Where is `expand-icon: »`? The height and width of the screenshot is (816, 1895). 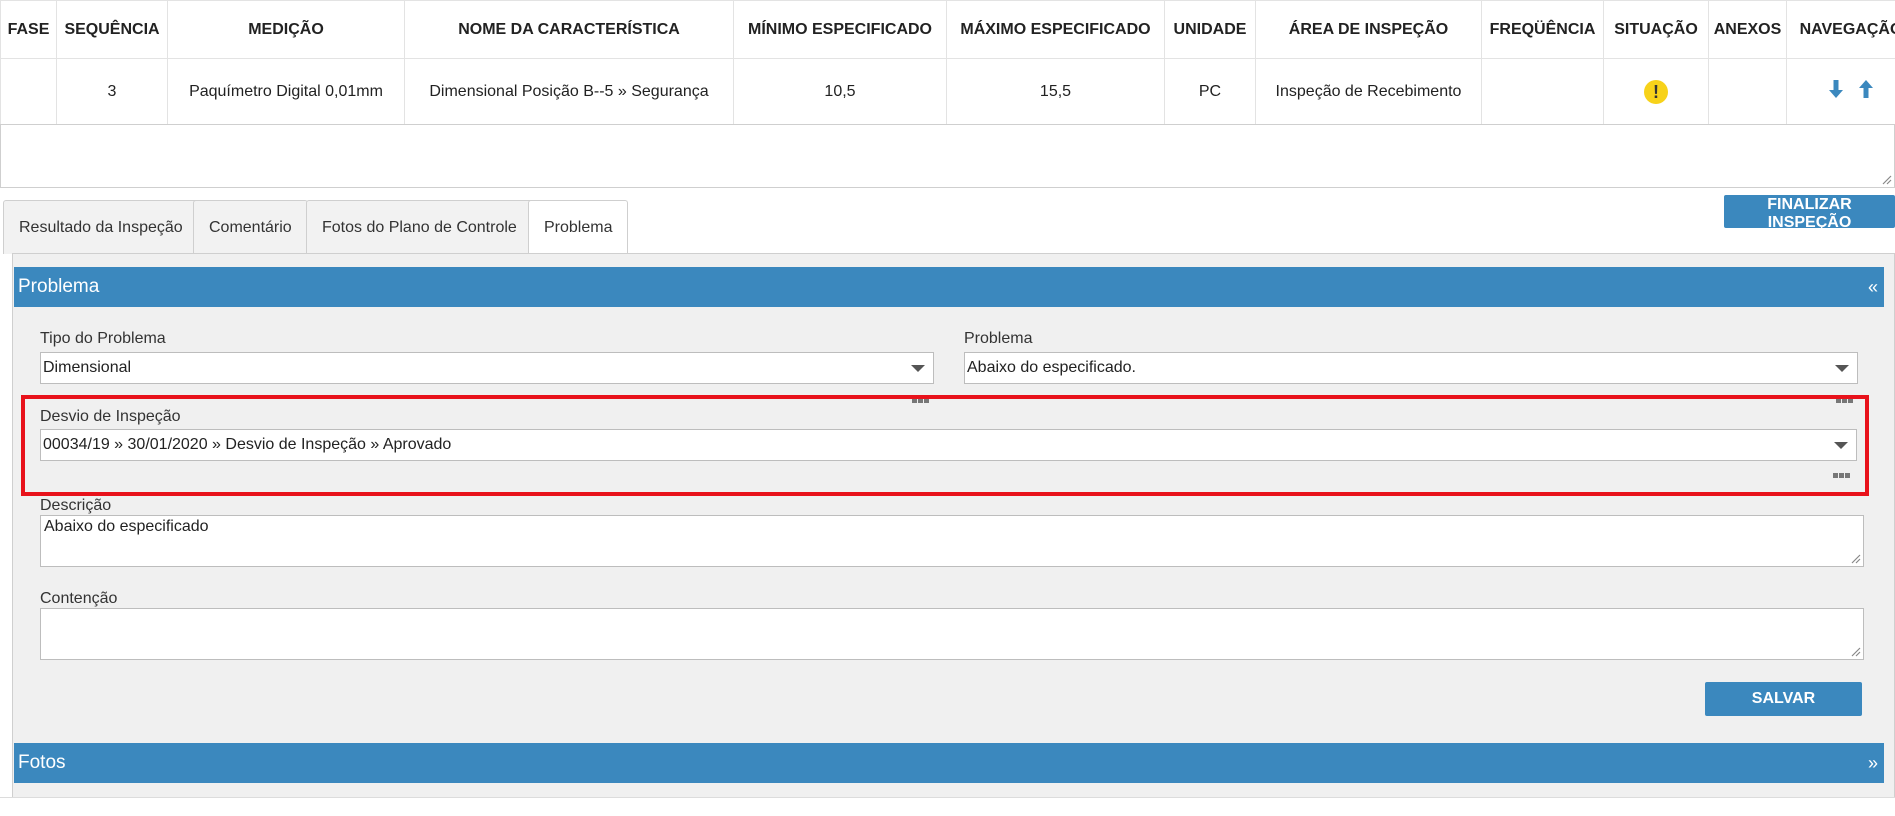 expand-icon: » is located at coordinates (1873, 763).